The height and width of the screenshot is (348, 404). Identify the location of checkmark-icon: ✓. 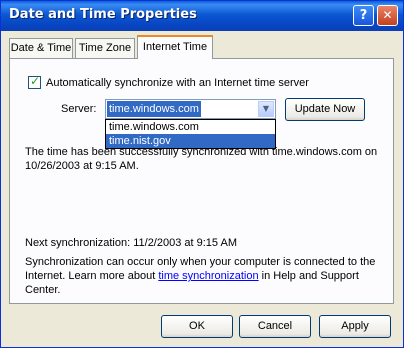
(35, 81).